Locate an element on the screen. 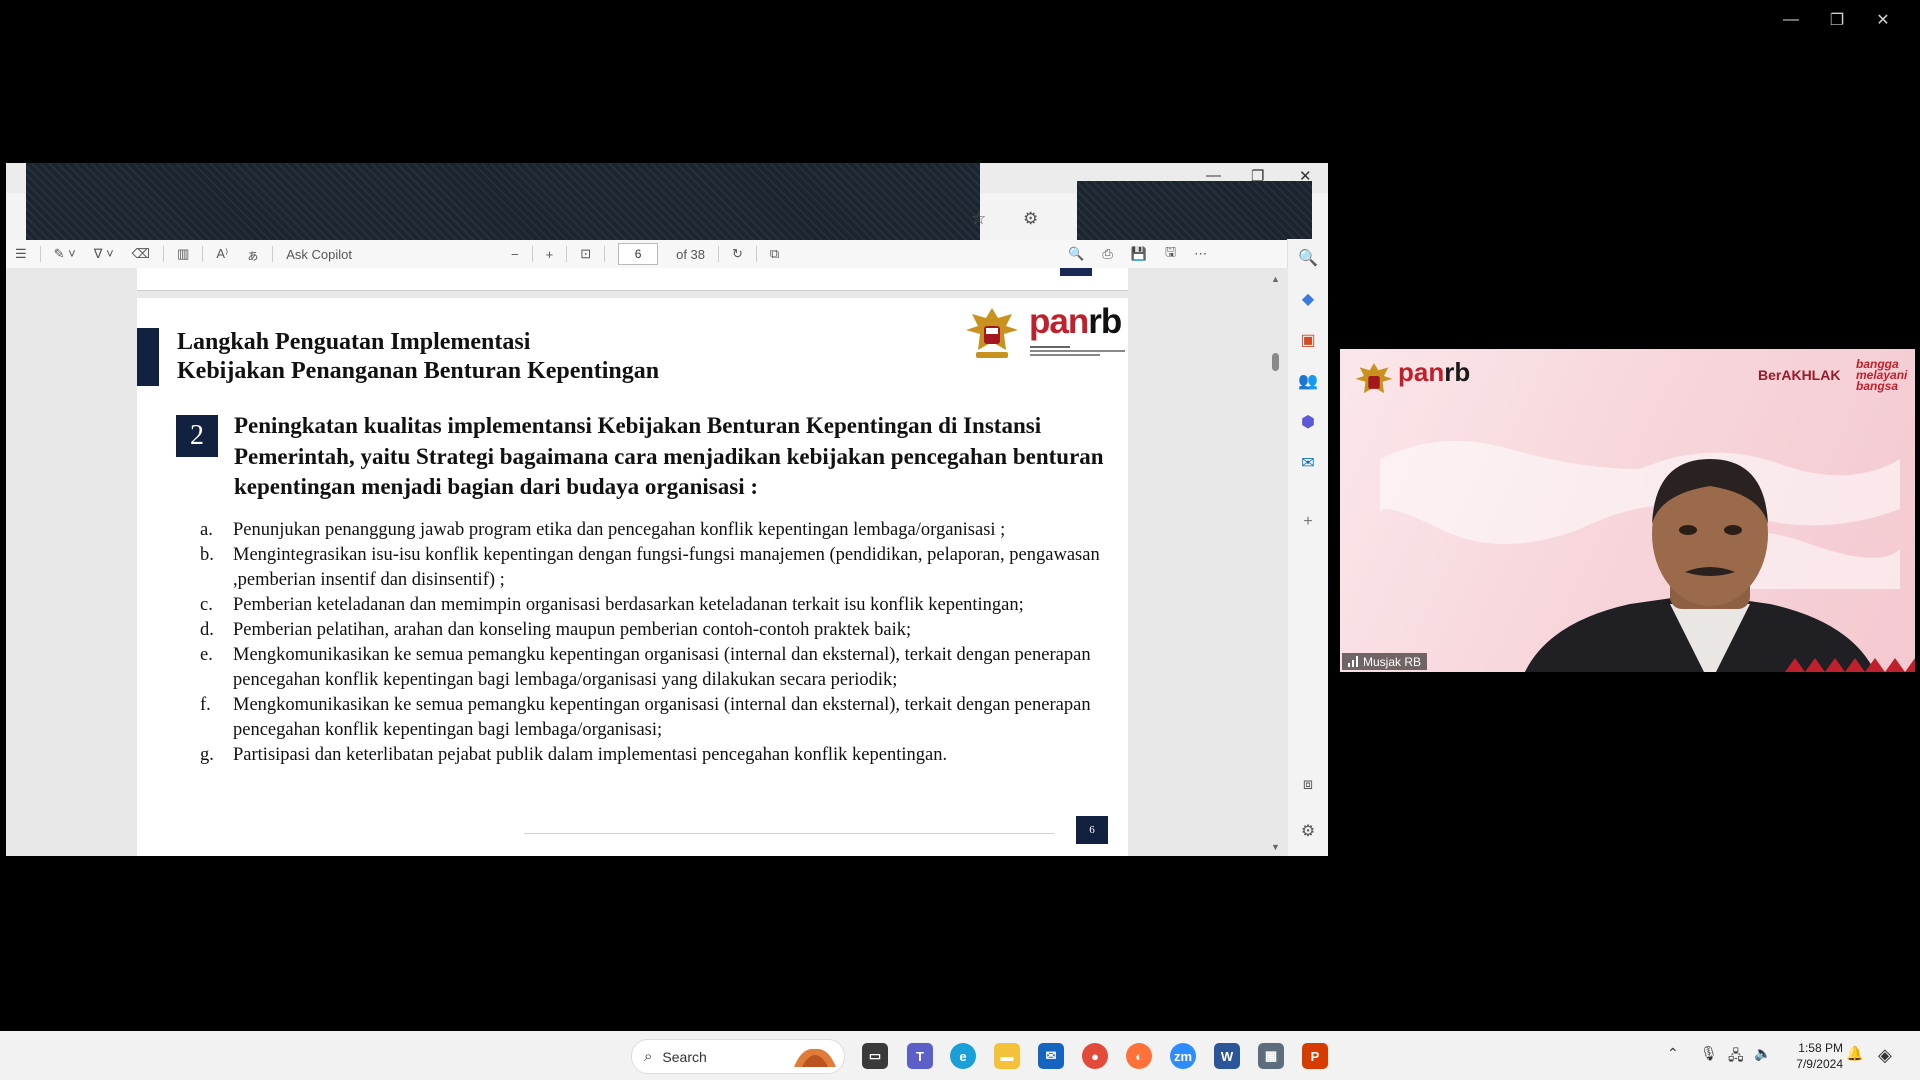 The height and width of the screenshot is (1080, 1920). sidebar-outlook-icon: ✉ is located at coordinates (1308, 463).